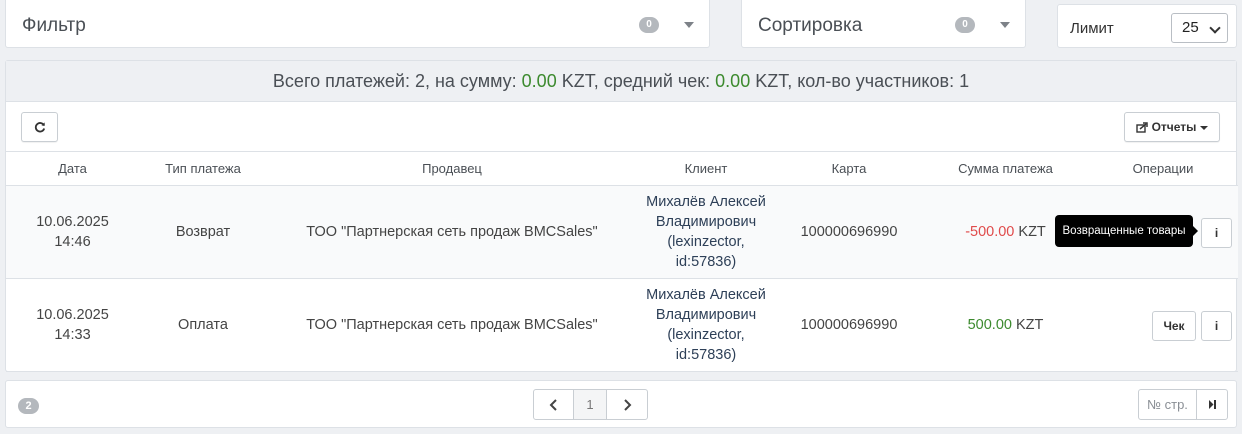  I want to click on cell-date: 10.06.2025 14:46, so click(72, 232).